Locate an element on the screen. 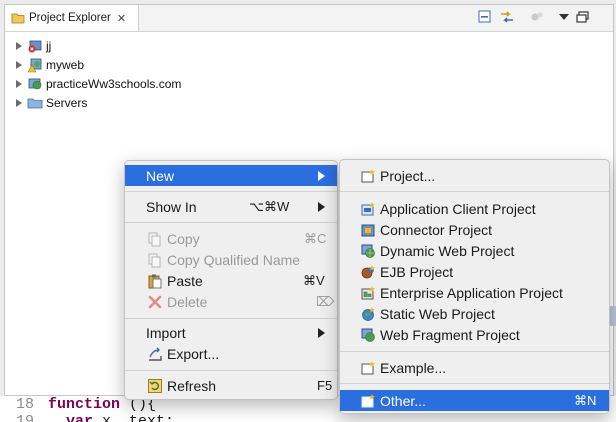 The image size is (616, 422). menu-item-shortcut: ⌘V is located at coordinates (314, 280).